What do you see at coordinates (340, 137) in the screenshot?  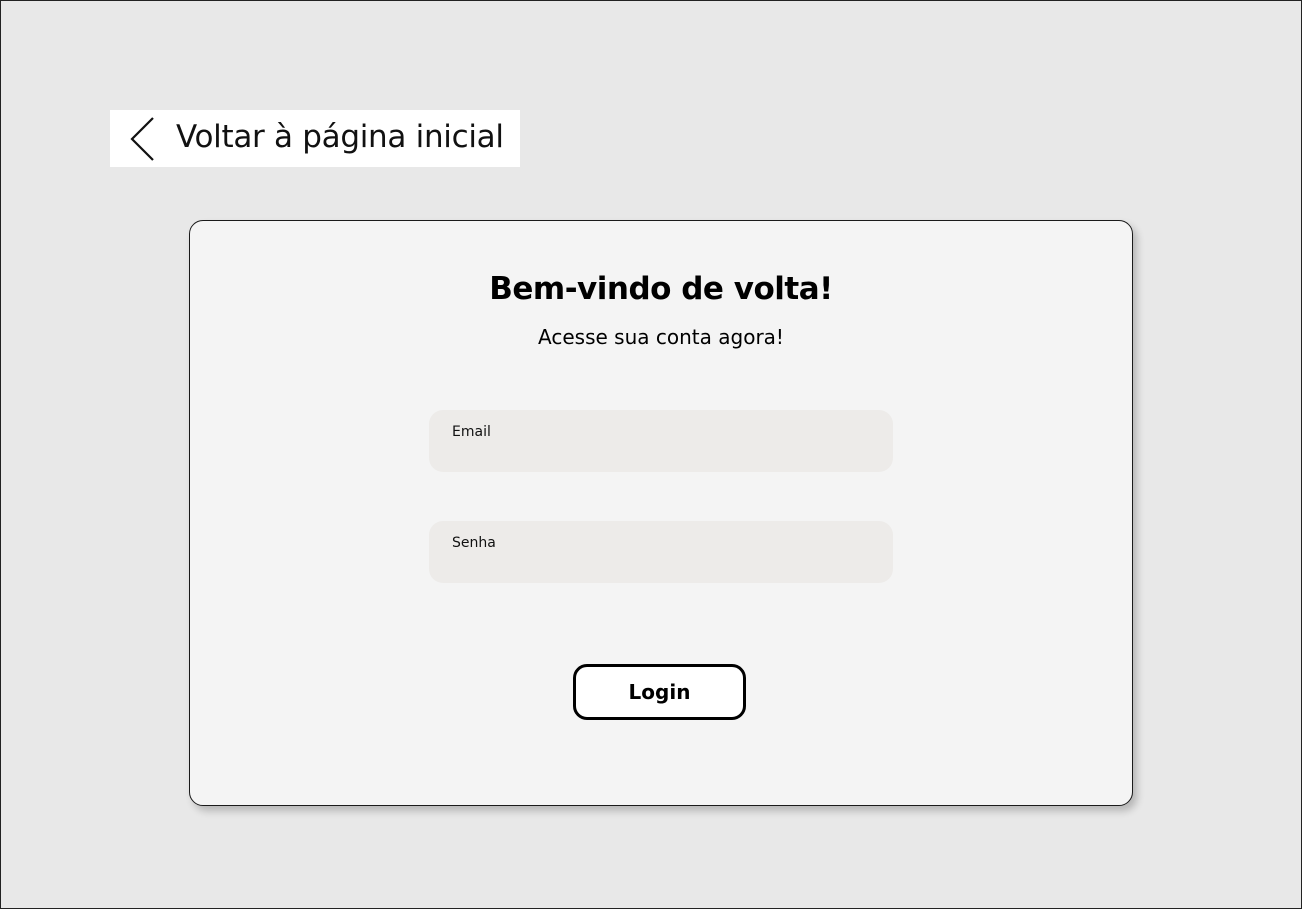 I see `back-link-label: Voltar à página inicial` at bounding box center [340, 137].